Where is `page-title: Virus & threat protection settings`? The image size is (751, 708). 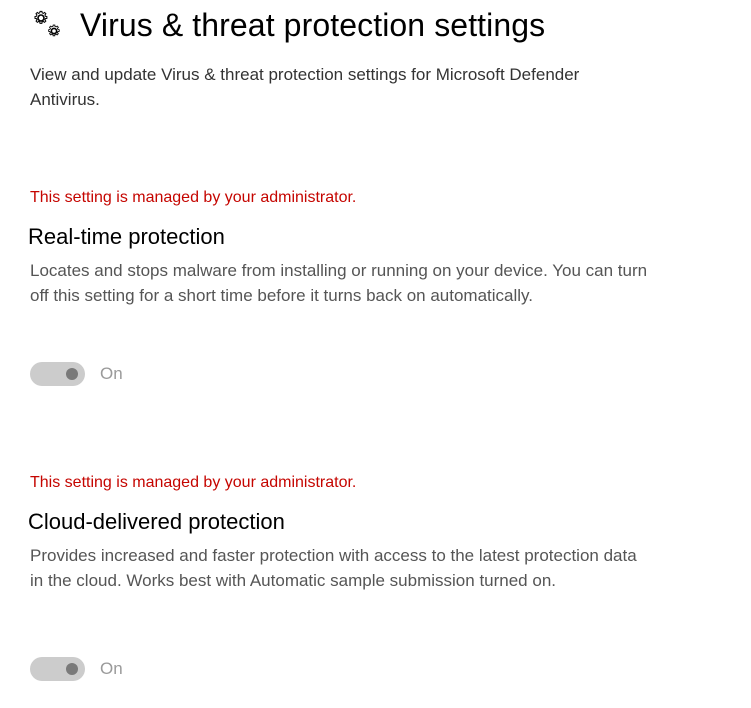
page-title: Virus & threat protection settings is located at coordinates (313, 24).